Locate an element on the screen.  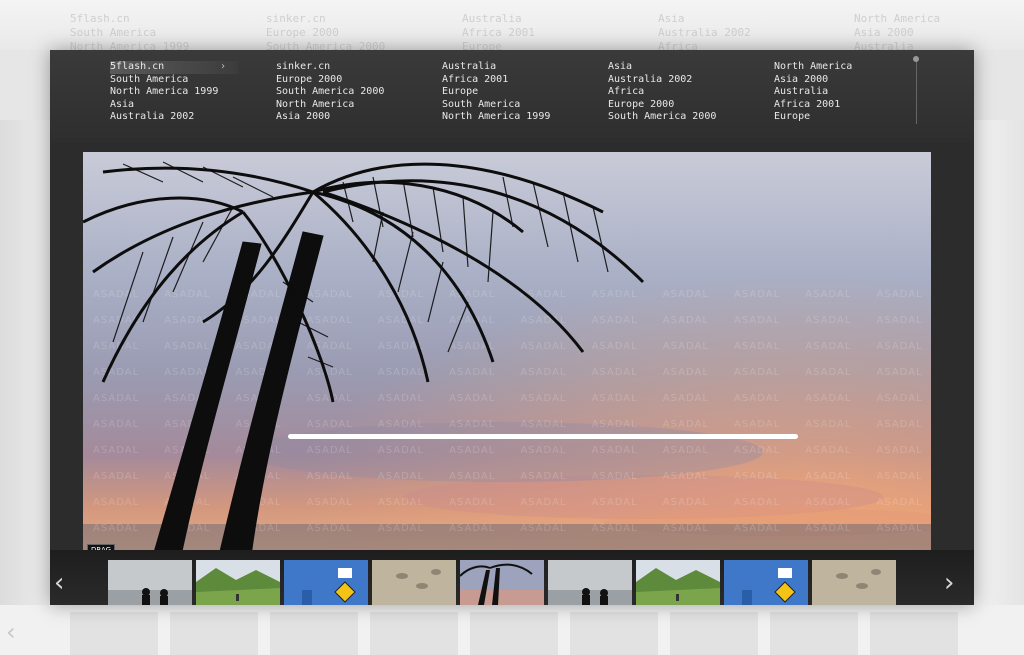
thumbnail-strip is located at coordinates (512, 577).